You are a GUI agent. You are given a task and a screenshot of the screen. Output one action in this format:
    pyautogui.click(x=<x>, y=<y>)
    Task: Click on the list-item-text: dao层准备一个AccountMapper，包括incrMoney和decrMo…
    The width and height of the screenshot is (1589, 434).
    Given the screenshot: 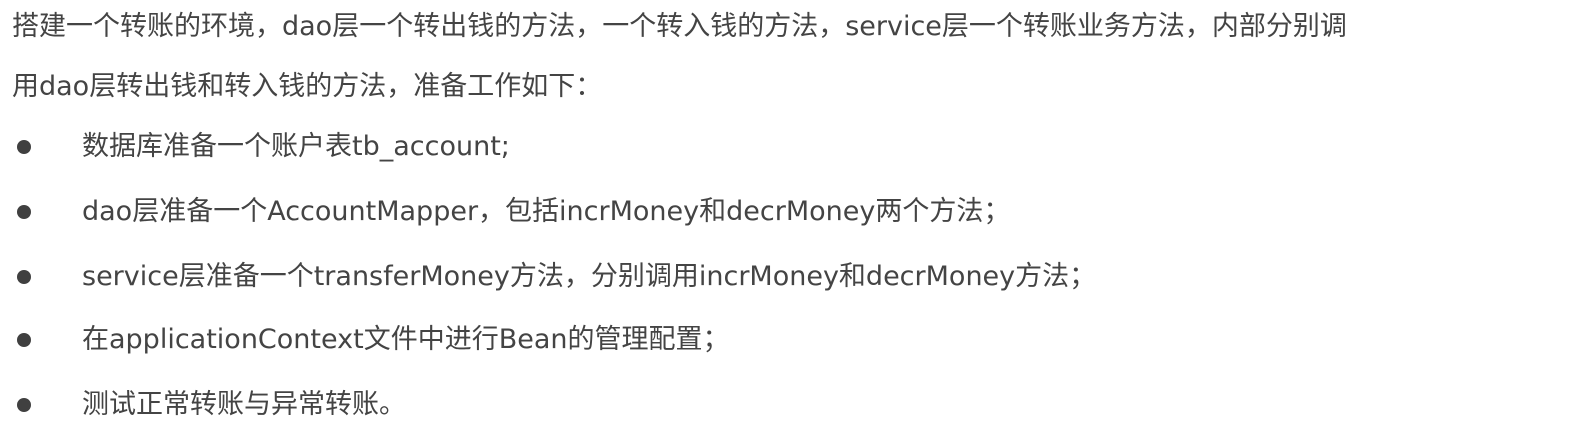 What is the action you would take?
    pyautogui.click(x=546, y=211)
    